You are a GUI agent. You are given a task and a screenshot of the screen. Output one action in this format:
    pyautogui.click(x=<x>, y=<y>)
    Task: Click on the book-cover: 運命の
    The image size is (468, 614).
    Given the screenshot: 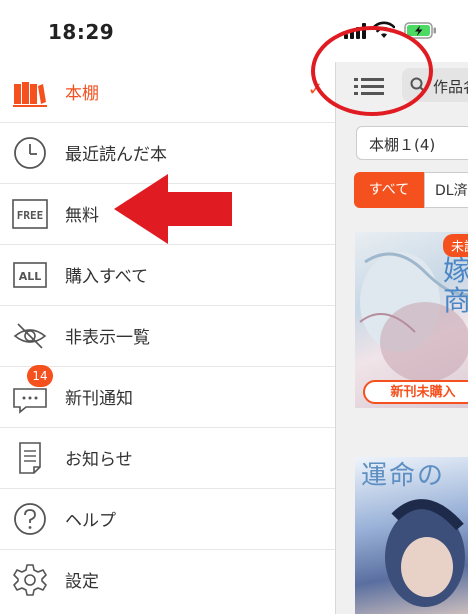 What is the action you would take?
    pyautogui.click(x=411, y=535)
    